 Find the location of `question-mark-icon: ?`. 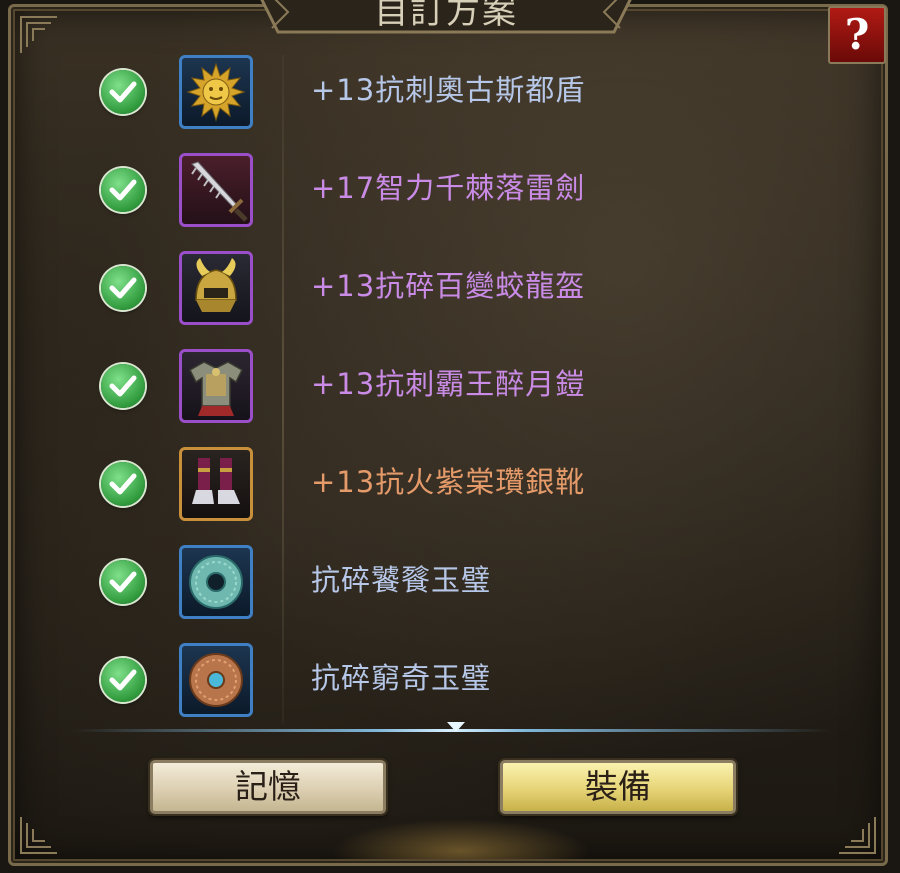

question-mark-icon: ? is located at coordinates (857, 34).